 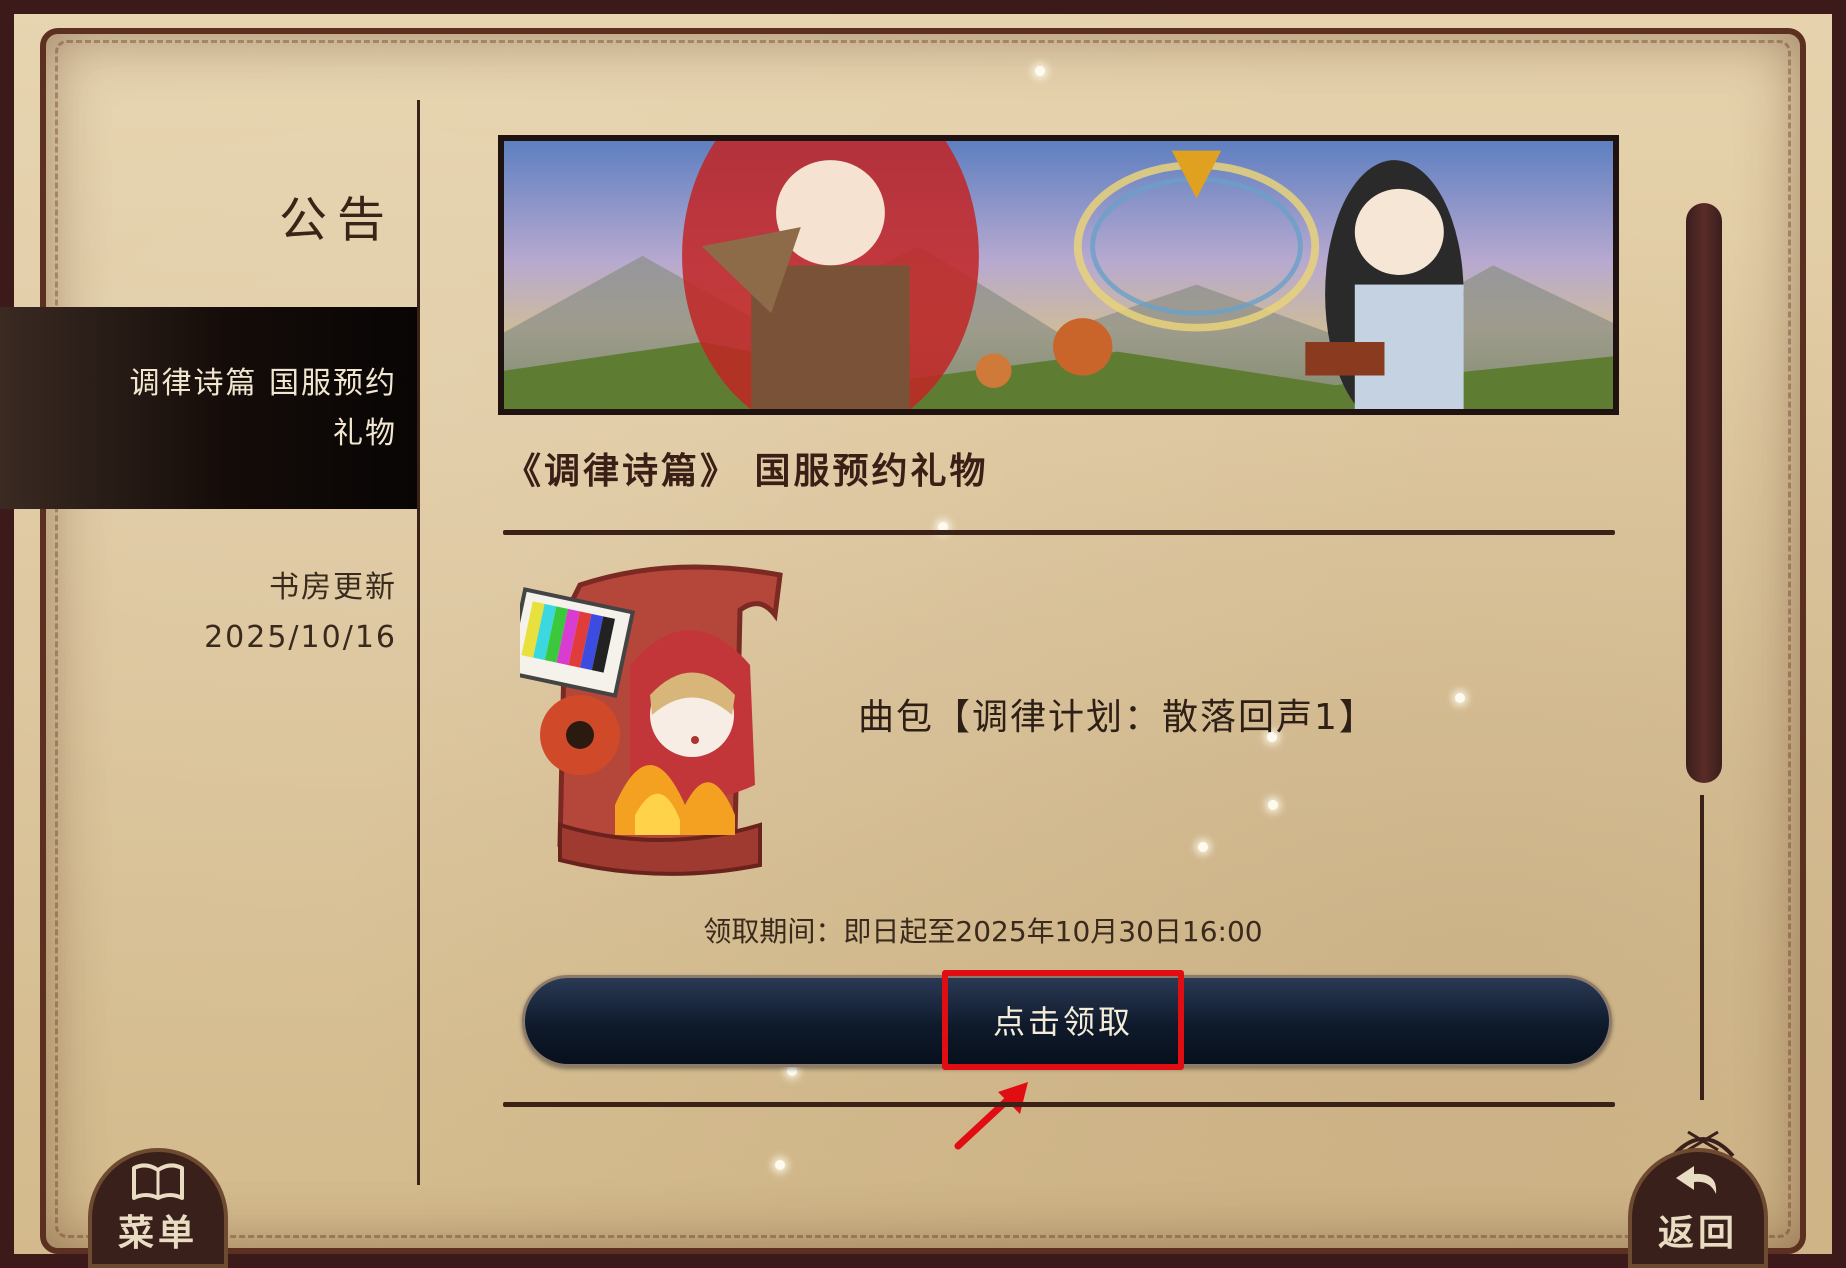 What do you see at coordinates (158, 1181) in the screenshot?
I see `open-book-icon` at bounding box center [158, 1181].